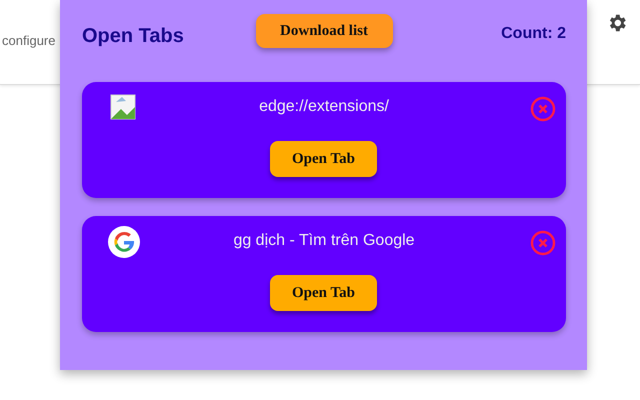 The width and height of the screenshot is (640, 400). Describe the element at coordinates (29, 40) in the screenshot. I see `hint-text: configure` at that location.